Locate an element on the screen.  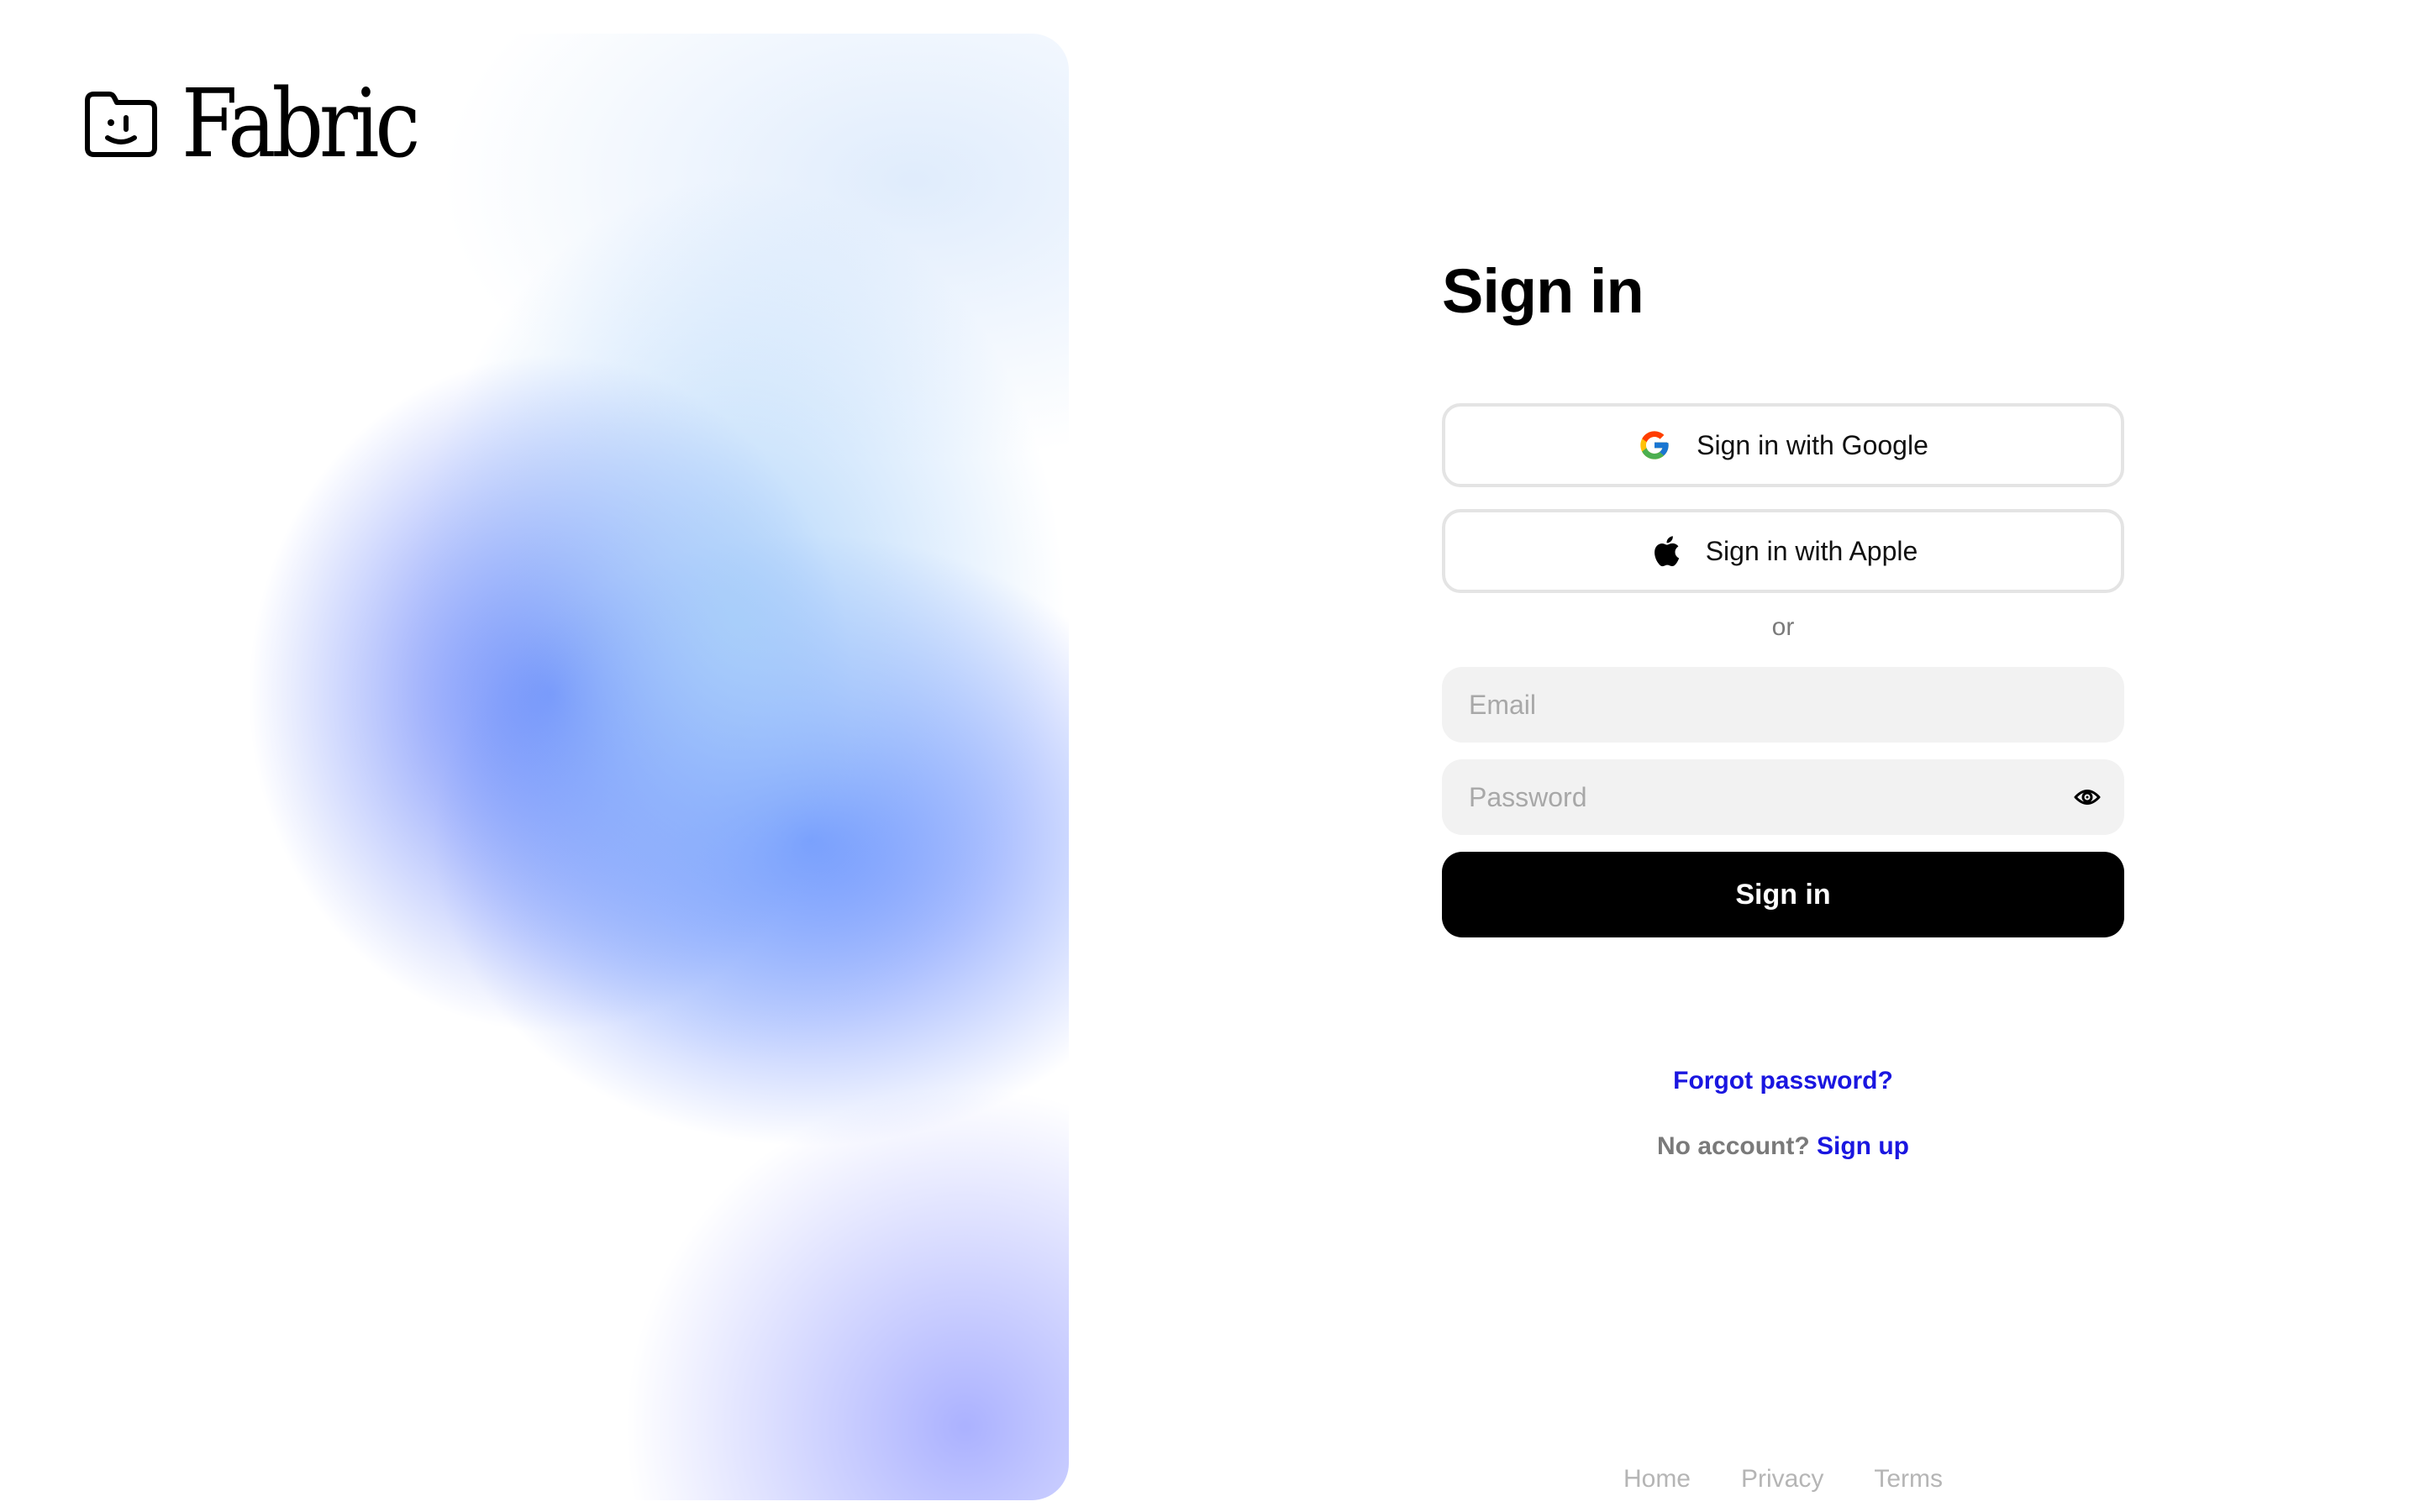
eye-icon is located at coordinates (2087, 797).